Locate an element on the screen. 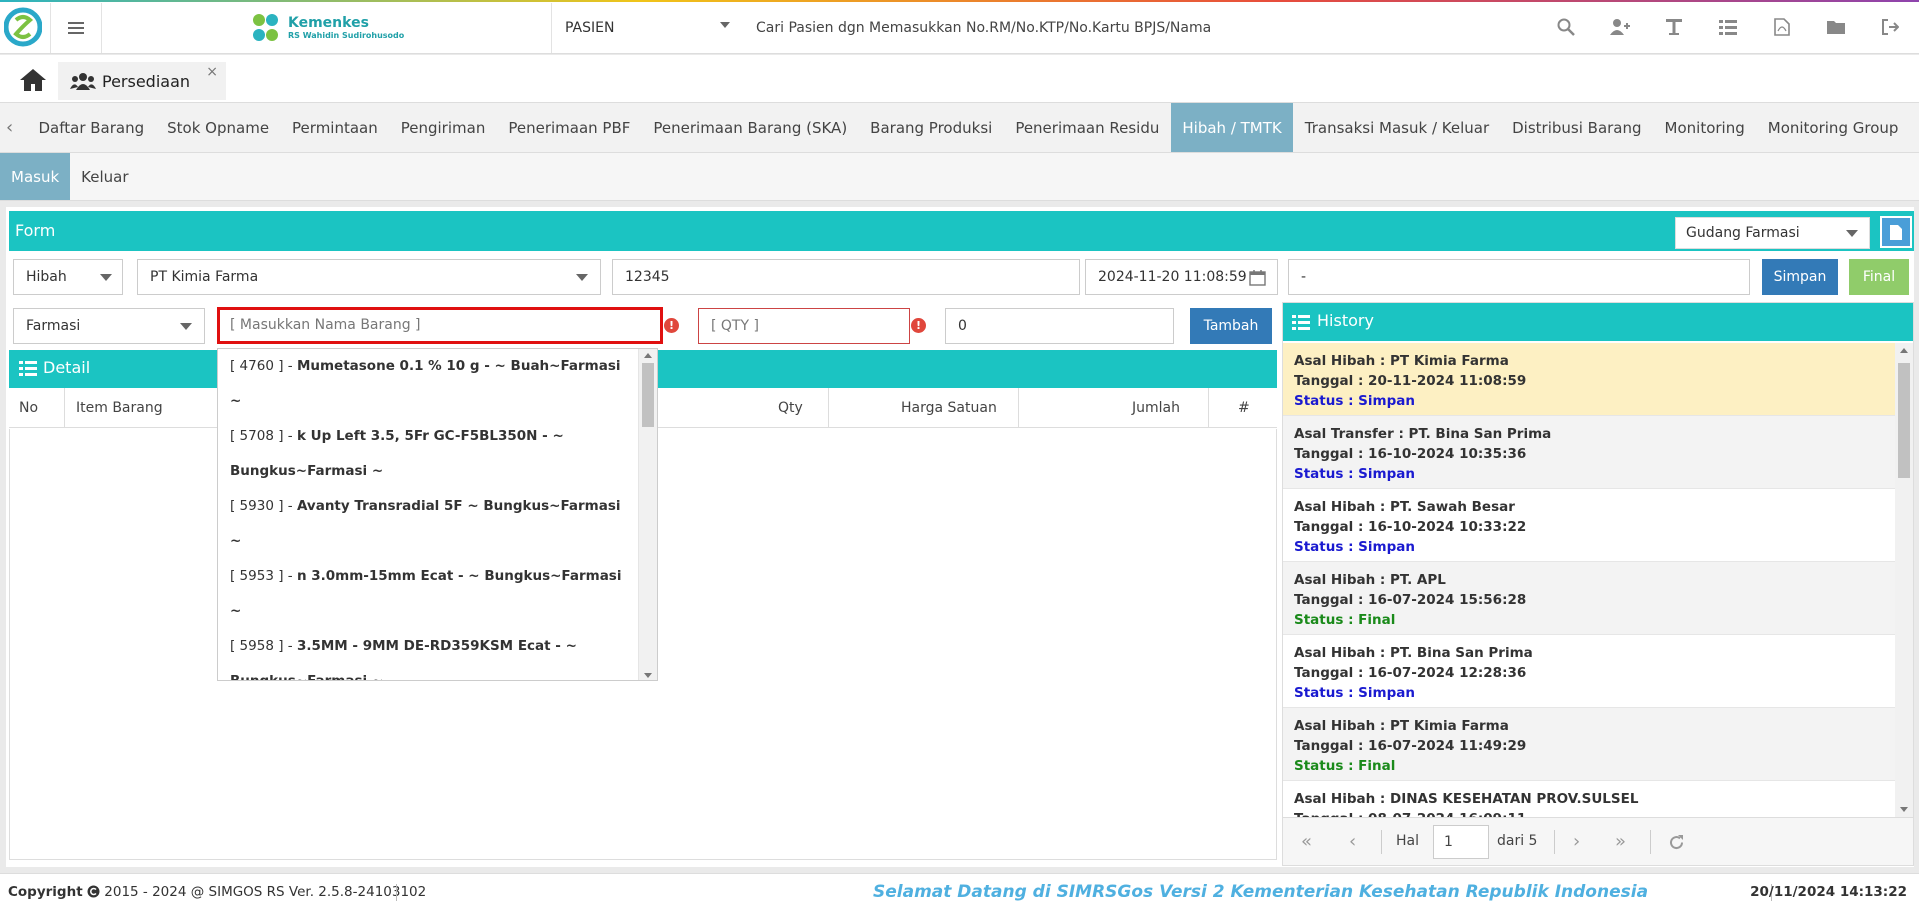 The image size is (1919, 910). keterangan-input: - is located at coordinates (1519, 277).